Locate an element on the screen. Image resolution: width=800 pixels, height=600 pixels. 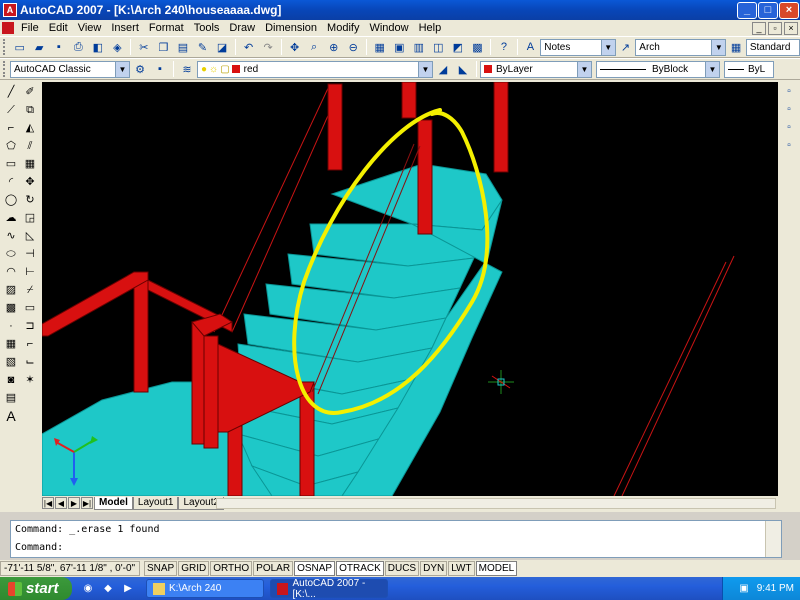
plot-icon: ⎙ is located at coordinates (79, 47).